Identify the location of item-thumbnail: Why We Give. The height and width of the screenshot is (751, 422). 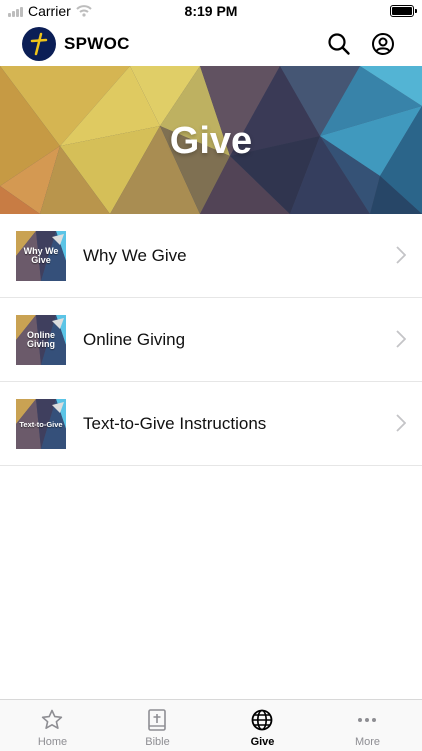
(41, 256).